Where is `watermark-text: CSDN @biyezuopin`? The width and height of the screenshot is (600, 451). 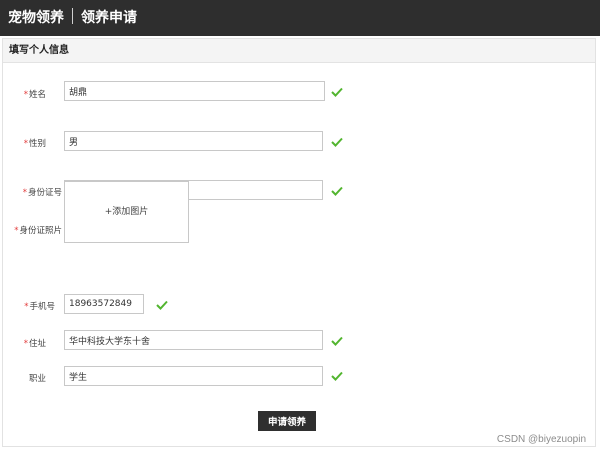
watermark-text: CSDN @biyezuopin is located at coordinates (541, 439).